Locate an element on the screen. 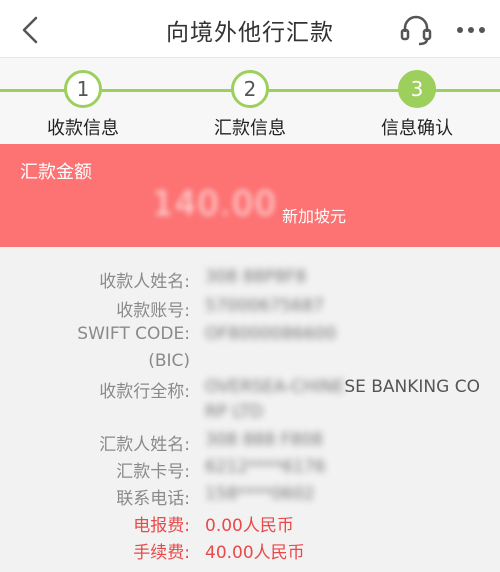 The width and height of the screenshot is (500, 572). step-1-label: 收款信息 is located at coordinates (83, 128).